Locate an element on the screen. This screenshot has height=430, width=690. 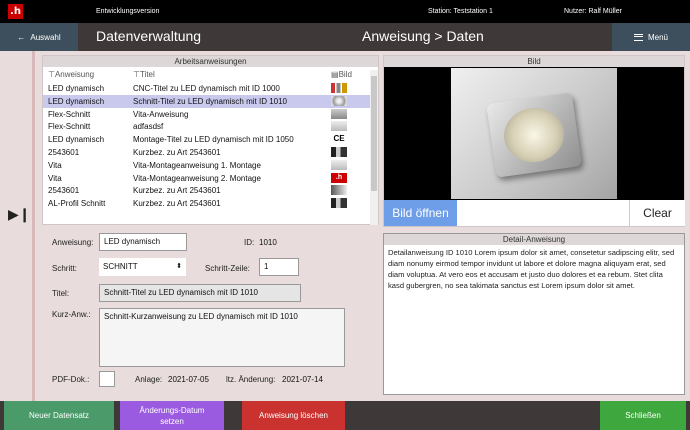
select-arrows-icon: ⬍ is located at coordinates (179, 266).